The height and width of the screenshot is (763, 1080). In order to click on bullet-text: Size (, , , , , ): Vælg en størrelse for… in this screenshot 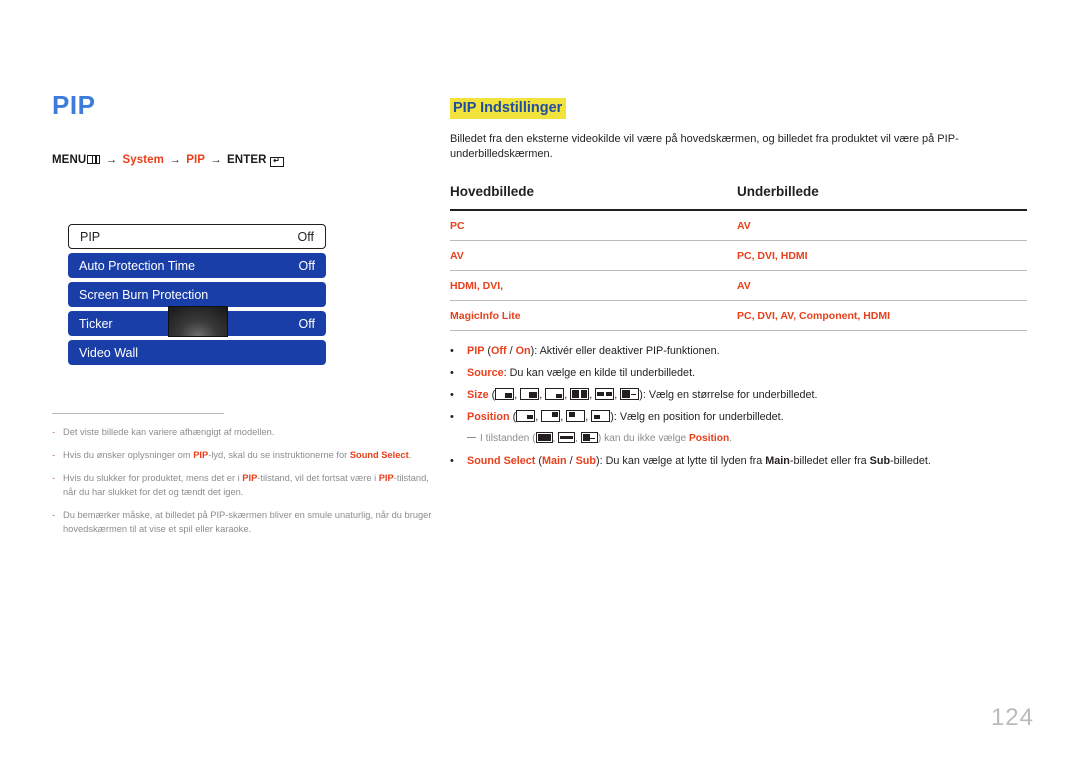, I will do `click(642, 394)`.